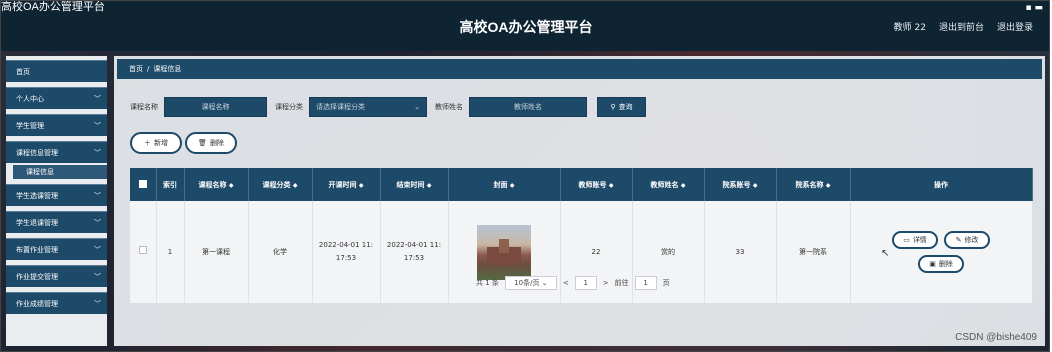 This screenshot has width=1052, height=352. What do you see at coordinates (414, 184) in the screenshot?
I see `column-header: 结束时间 ◆` at bounding box center [414, 184].